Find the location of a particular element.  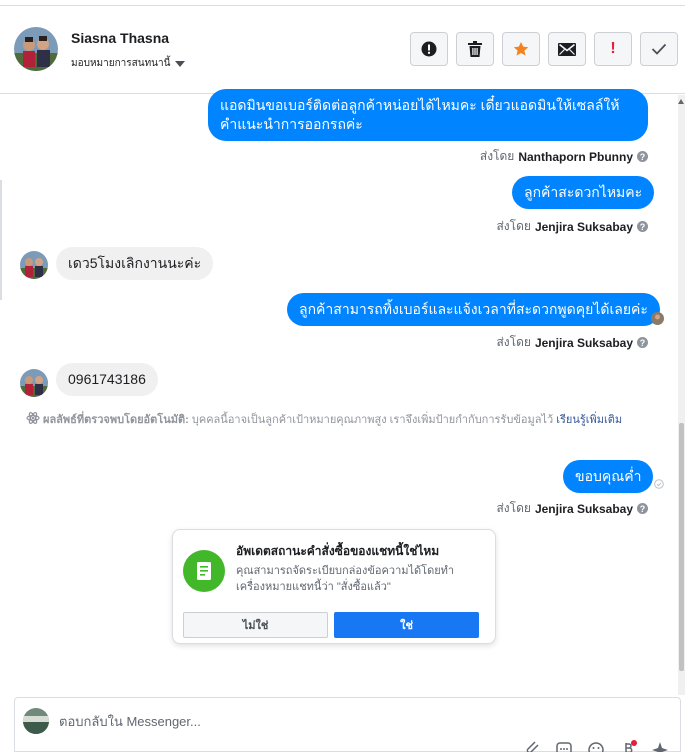

trash-icon is located at coordinates (475, 49).